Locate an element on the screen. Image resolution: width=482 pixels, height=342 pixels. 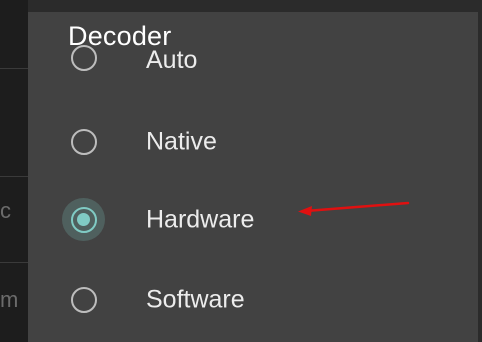
radio-checked-icon is located at coordinates (83, 219).